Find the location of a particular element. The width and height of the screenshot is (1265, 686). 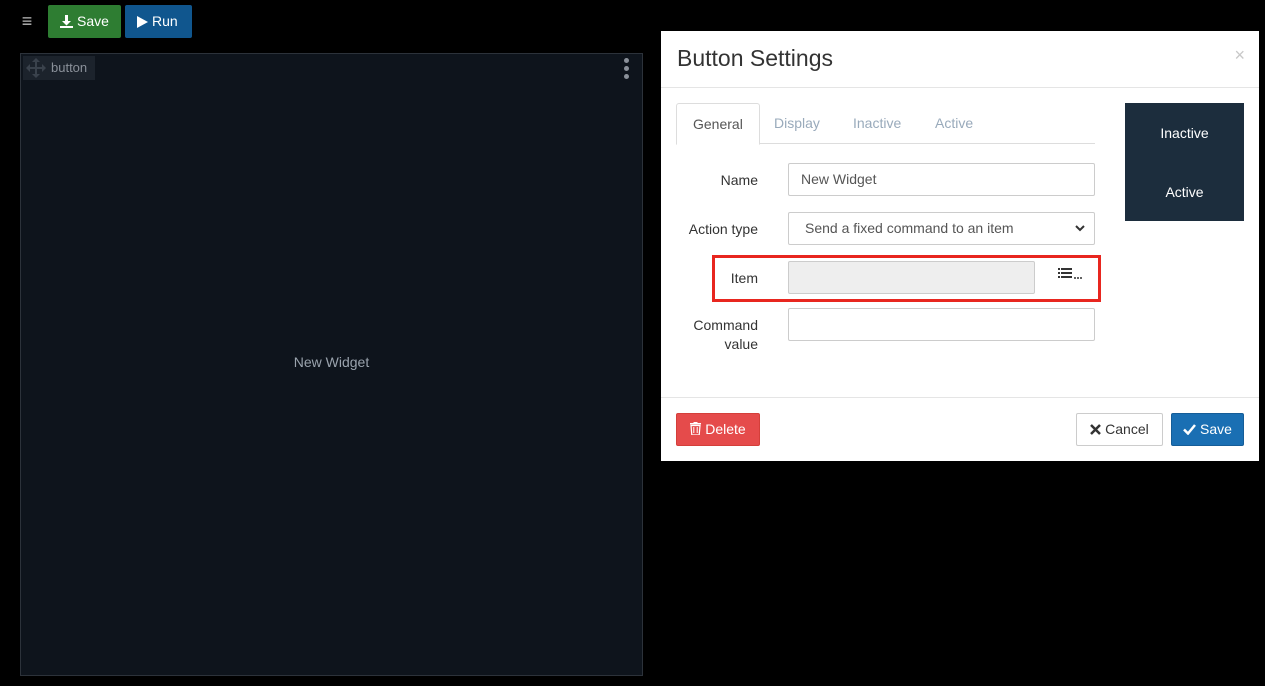

tab-inactive: Inactive is located at coordinates (877, 123).